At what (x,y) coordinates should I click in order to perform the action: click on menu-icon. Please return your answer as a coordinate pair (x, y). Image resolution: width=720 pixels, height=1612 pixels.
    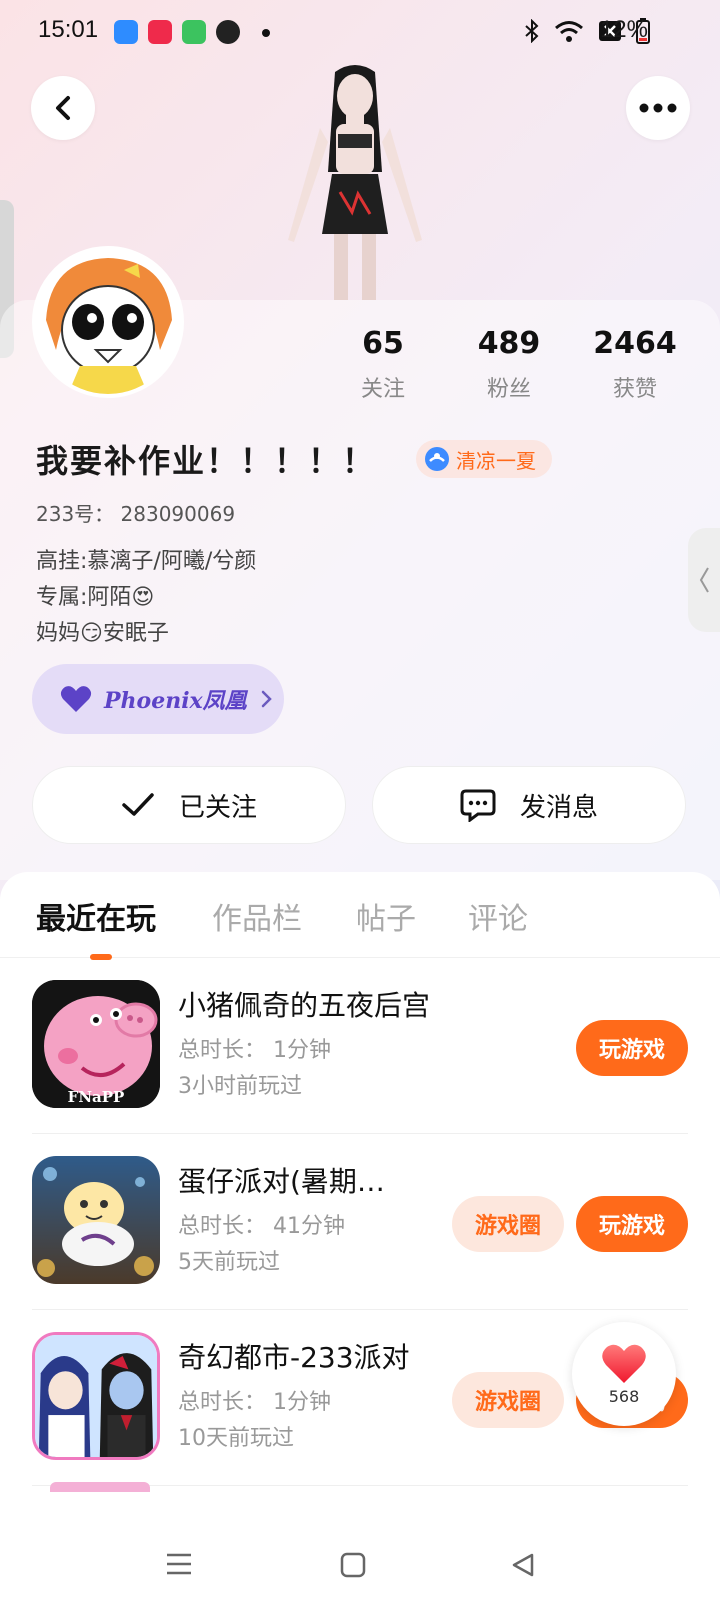
    Looking at the image, I should click on (179, 1564).